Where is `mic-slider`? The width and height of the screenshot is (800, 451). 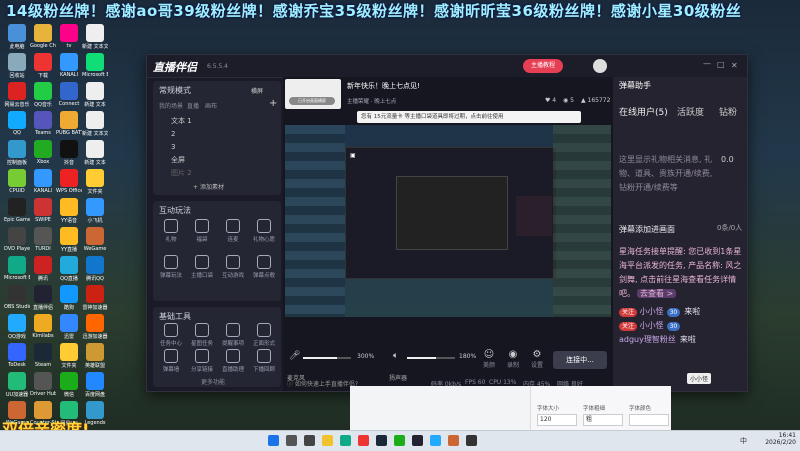
mic-slider is located at coordinates (327, 358).